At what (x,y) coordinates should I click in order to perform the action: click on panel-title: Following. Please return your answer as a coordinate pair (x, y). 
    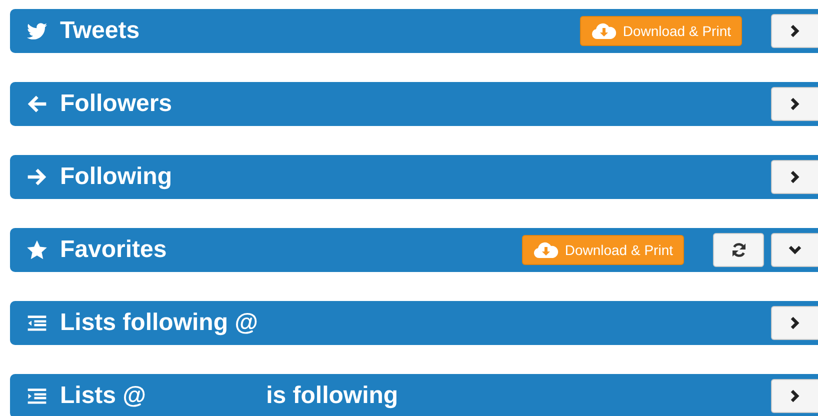
    Looking at the image, I should click on (116, 177).